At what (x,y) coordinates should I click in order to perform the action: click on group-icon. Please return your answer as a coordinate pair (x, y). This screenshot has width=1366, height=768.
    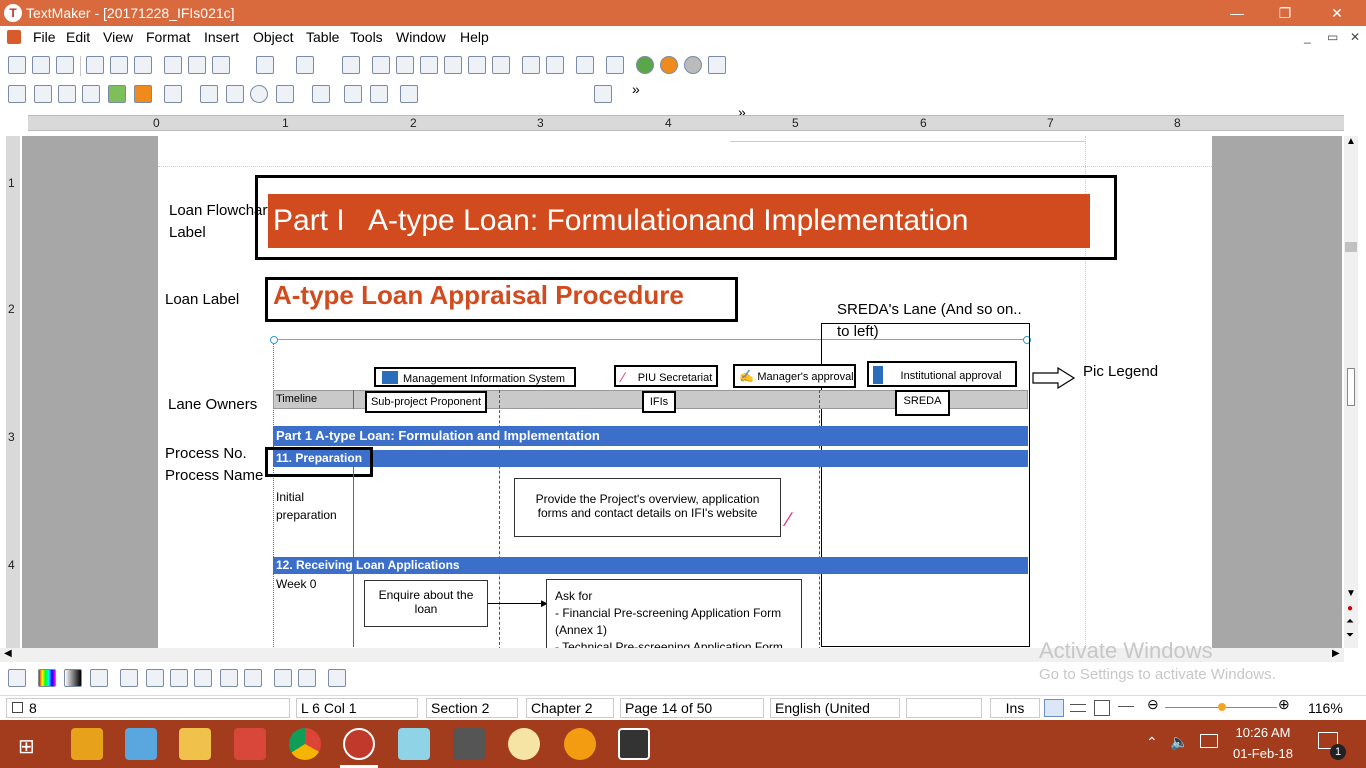
    Looking at the image, I should click on (353, 94).